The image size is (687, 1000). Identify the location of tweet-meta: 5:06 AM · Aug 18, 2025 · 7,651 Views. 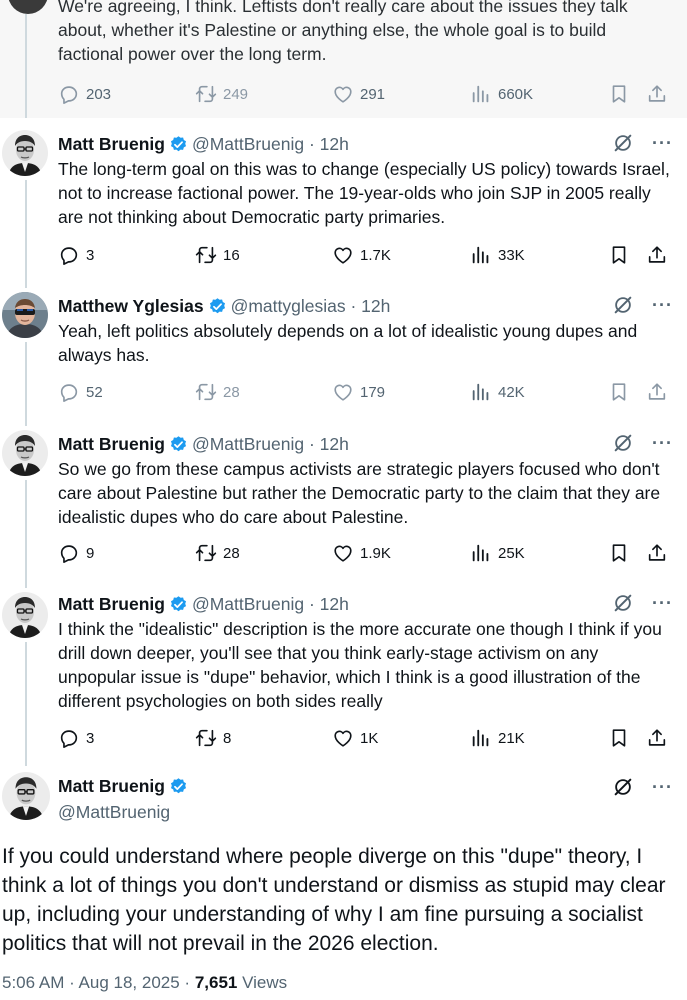
(144, 983).